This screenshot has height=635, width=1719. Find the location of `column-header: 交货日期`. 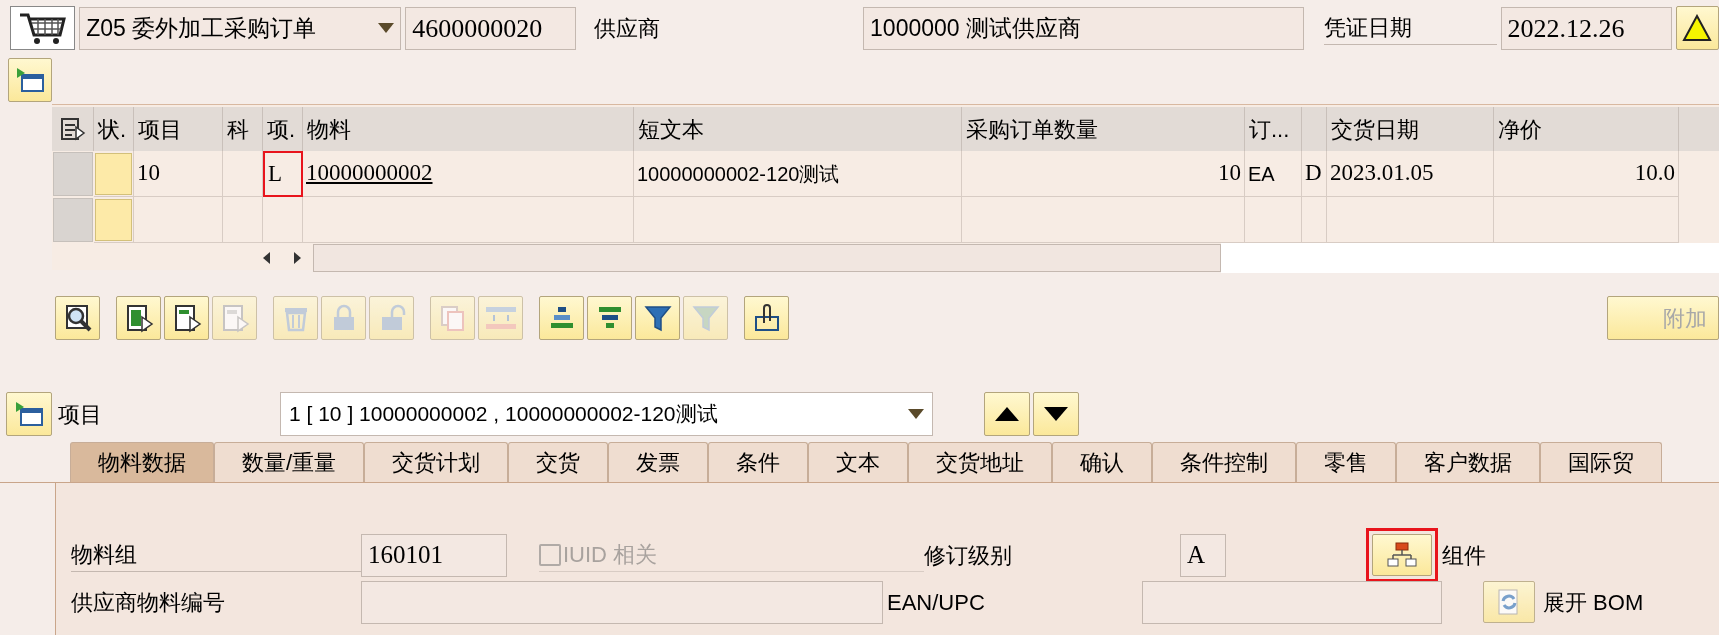

column-header: 交货日期 is located at coordinates (1375, 129).